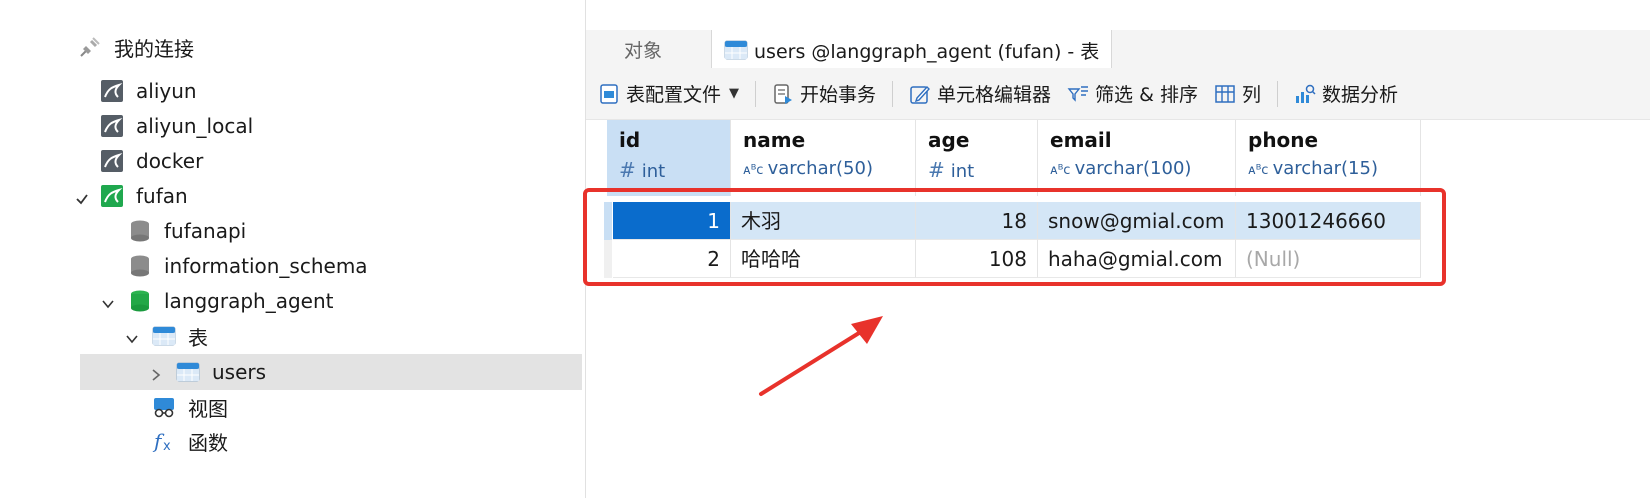 The image size is (1650, 498). Describe the element at coordinates (927, 51) in the screenshot. I see `tab-label: users @langgraph_agent (fufan) - 表` at that location.